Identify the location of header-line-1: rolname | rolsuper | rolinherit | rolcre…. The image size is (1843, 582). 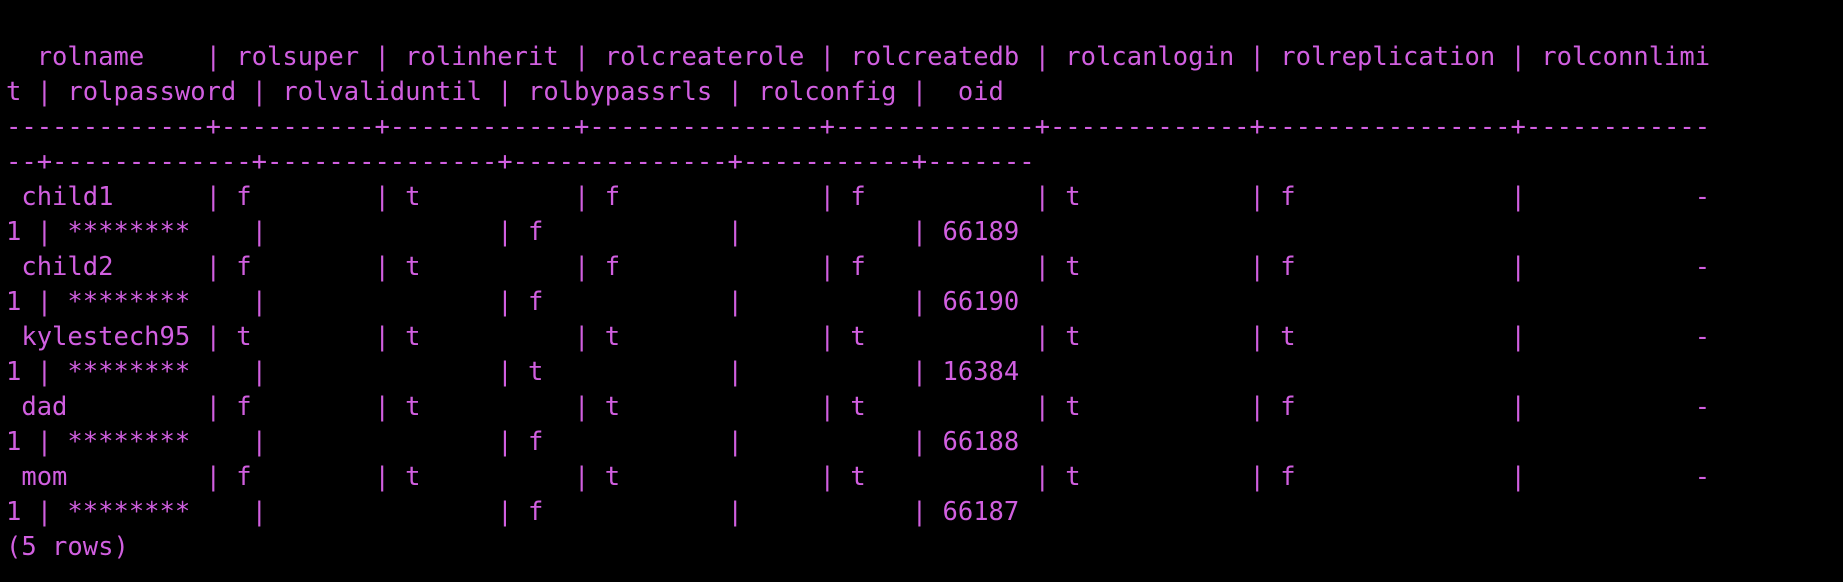
(858, 57).